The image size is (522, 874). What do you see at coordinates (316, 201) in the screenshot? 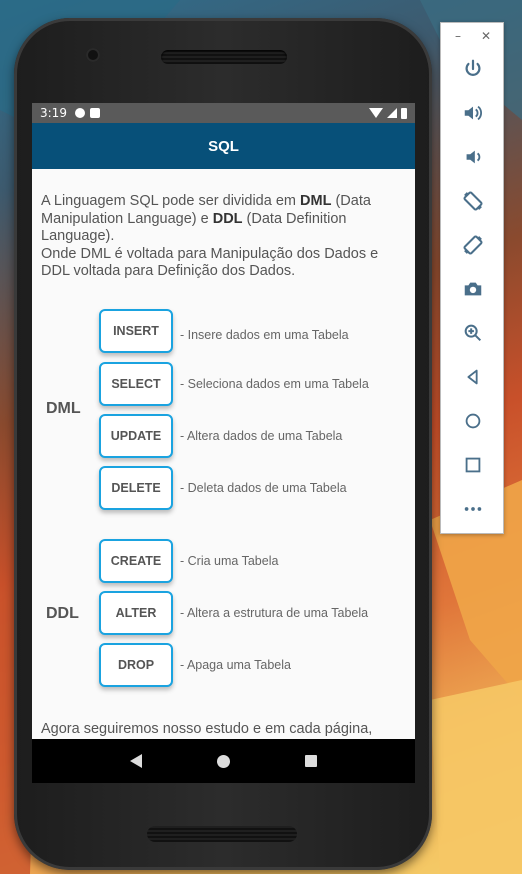
I see `intro-dml-bold: DML` at bounding box center [316, 201].